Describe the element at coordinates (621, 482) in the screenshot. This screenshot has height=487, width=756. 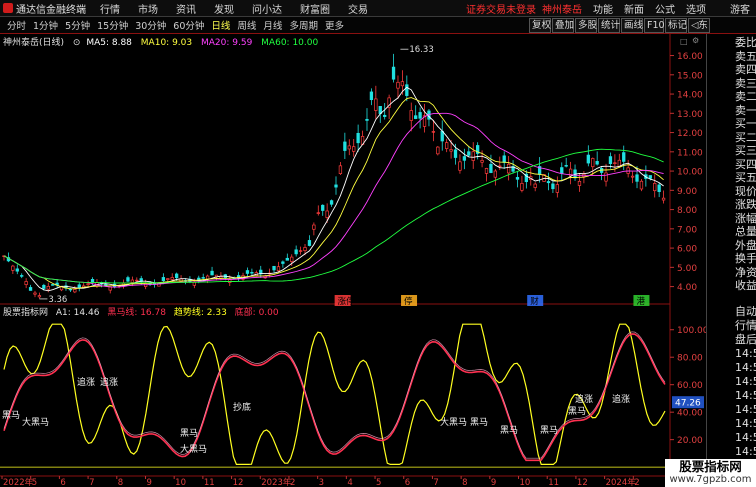
I see `date-tick-label: 2024年` at that location.